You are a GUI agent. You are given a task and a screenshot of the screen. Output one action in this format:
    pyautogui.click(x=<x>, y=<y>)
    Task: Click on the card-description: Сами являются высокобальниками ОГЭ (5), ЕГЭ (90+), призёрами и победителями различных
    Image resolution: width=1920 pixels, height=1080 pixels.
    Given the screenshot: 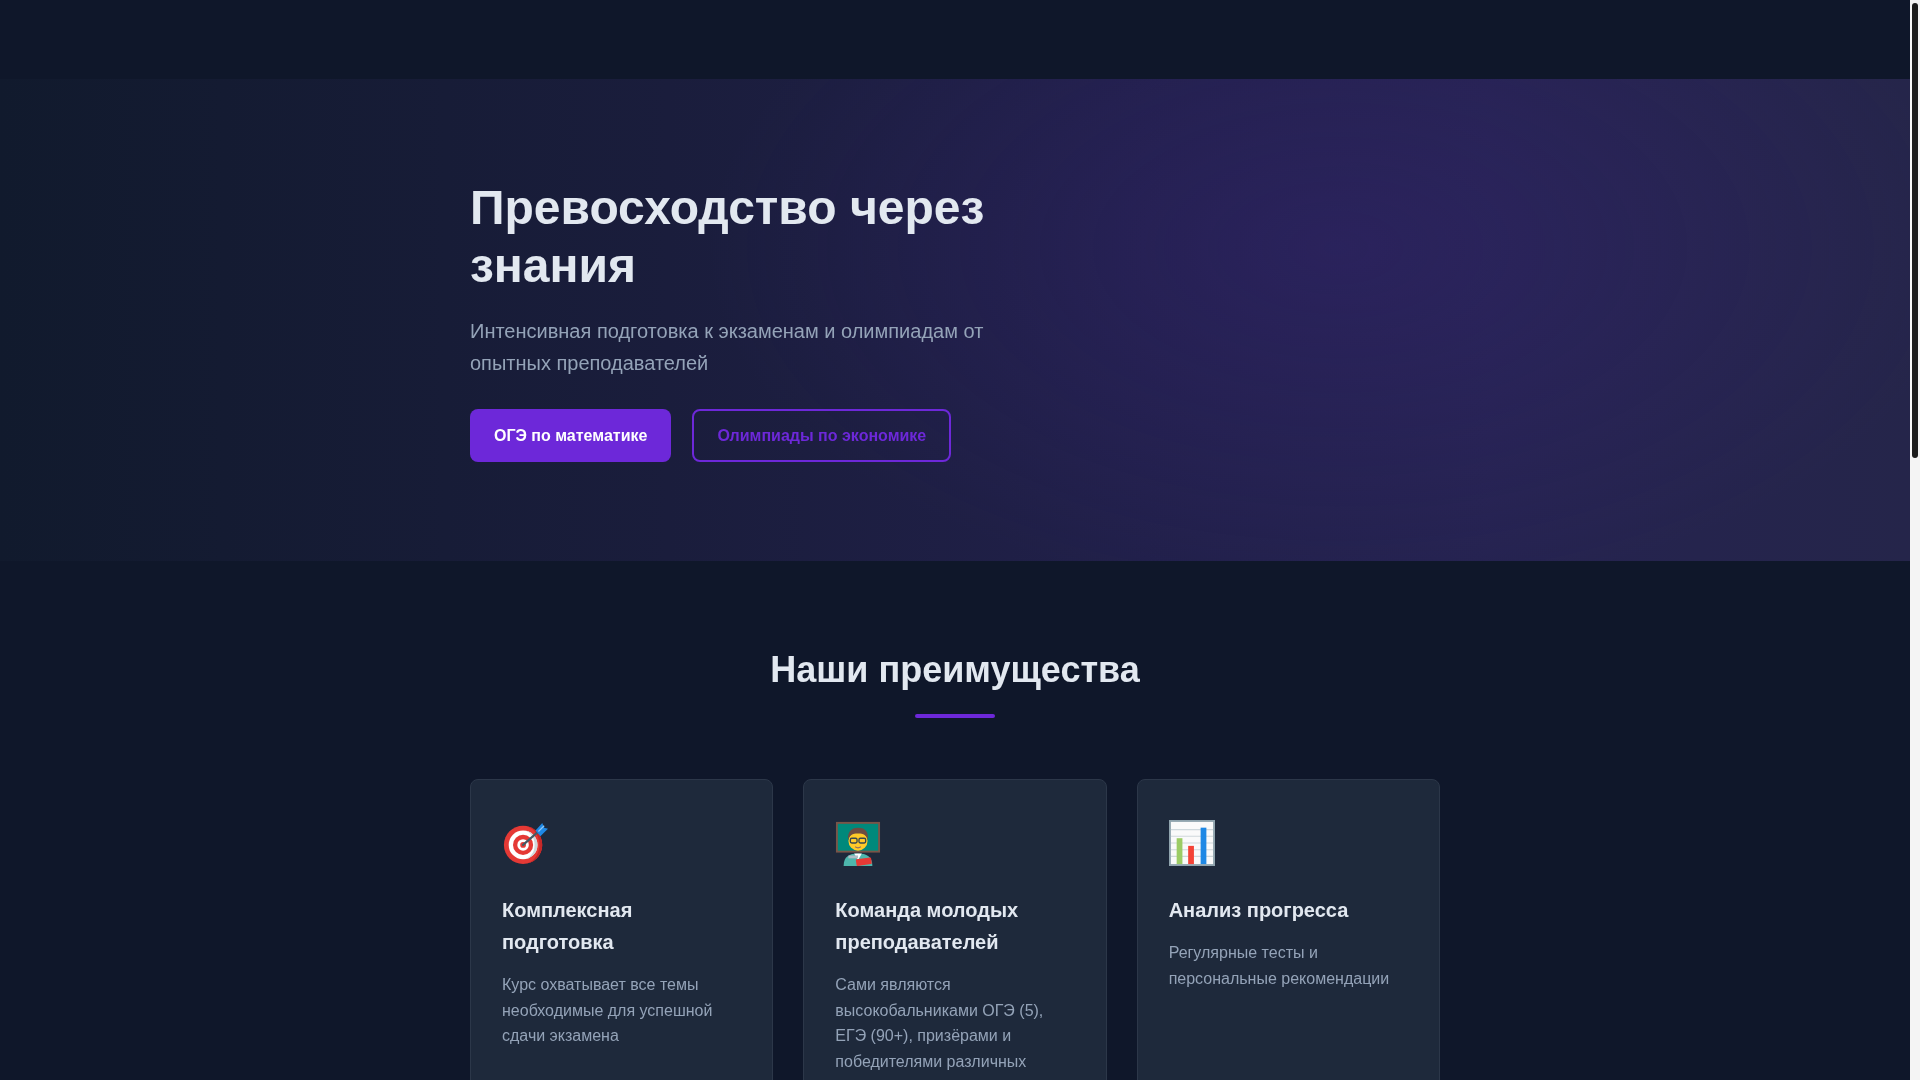 What is the action you would take?
    pyautogui.click(x=940, y=1023)
    